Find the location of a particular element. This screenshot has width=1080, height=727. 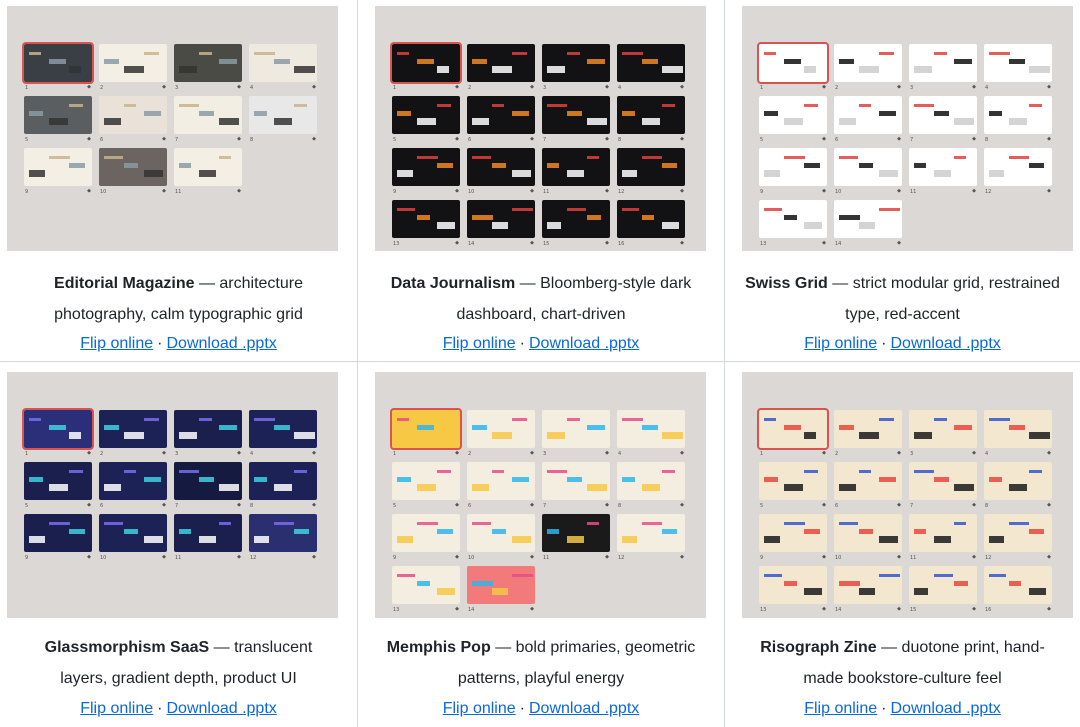

template-preview: 1 ◆ 2 ◆ 3 ◆ 4 ◆ 5 ◆ 6 ◆ 7 ◆ 8 ◆ 9 ◆ 10 ◆ 11 ◆ 12 ◆ 13 ◆ 14 ◆ is located at coordinates (540, 495).